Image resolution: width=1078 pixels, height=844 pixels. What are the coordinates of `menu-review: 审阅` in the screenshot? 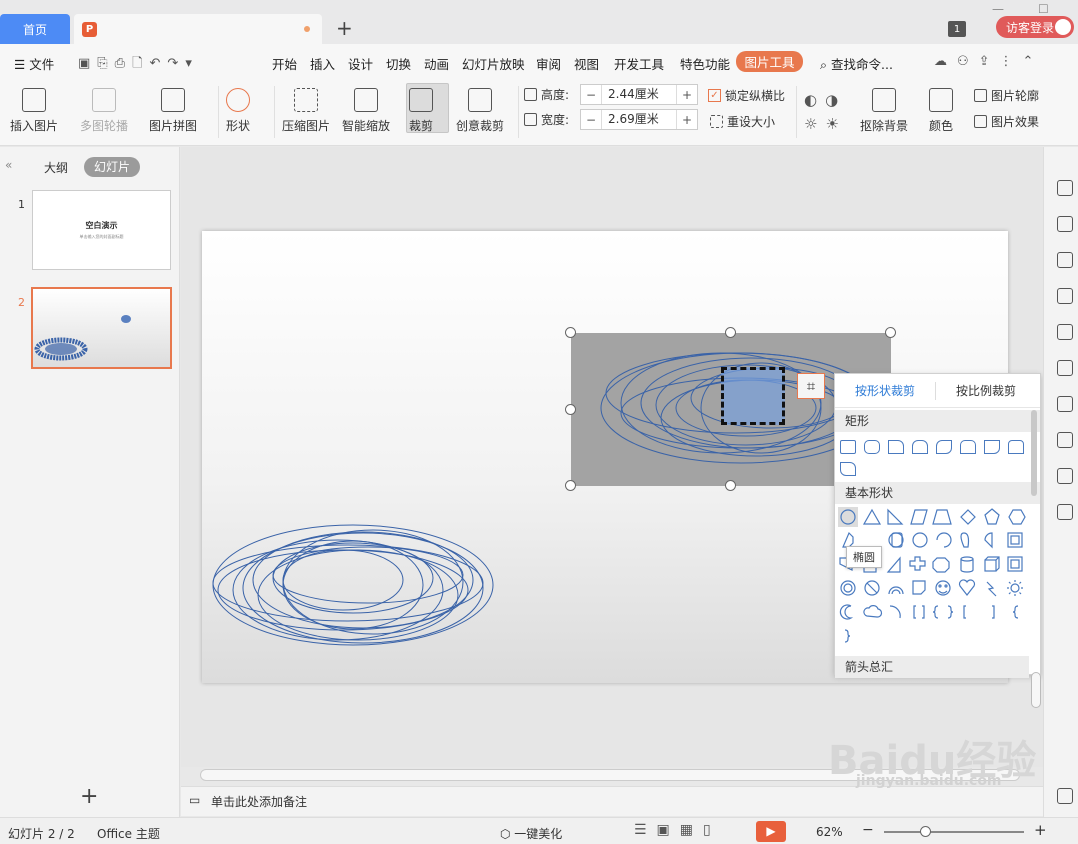 It's located at (548, 63).